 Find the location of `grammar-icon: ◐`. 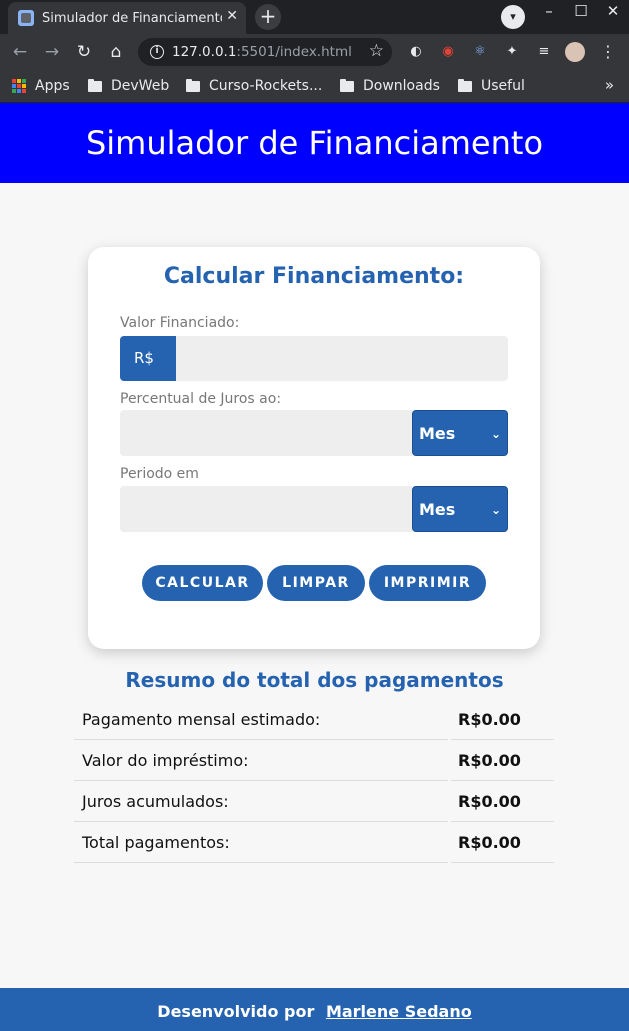

grammar-icon: ◐ is located at coordinates (416, 52).